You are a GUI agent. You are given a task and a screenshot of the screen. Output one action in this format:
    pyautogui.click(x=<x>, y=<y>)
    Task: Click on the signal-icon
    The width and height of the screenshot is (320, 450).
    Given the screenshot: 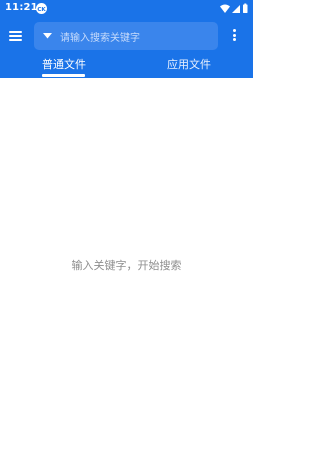 What is the action you would take?
    pyautogui.click(x=236, y=9)
    